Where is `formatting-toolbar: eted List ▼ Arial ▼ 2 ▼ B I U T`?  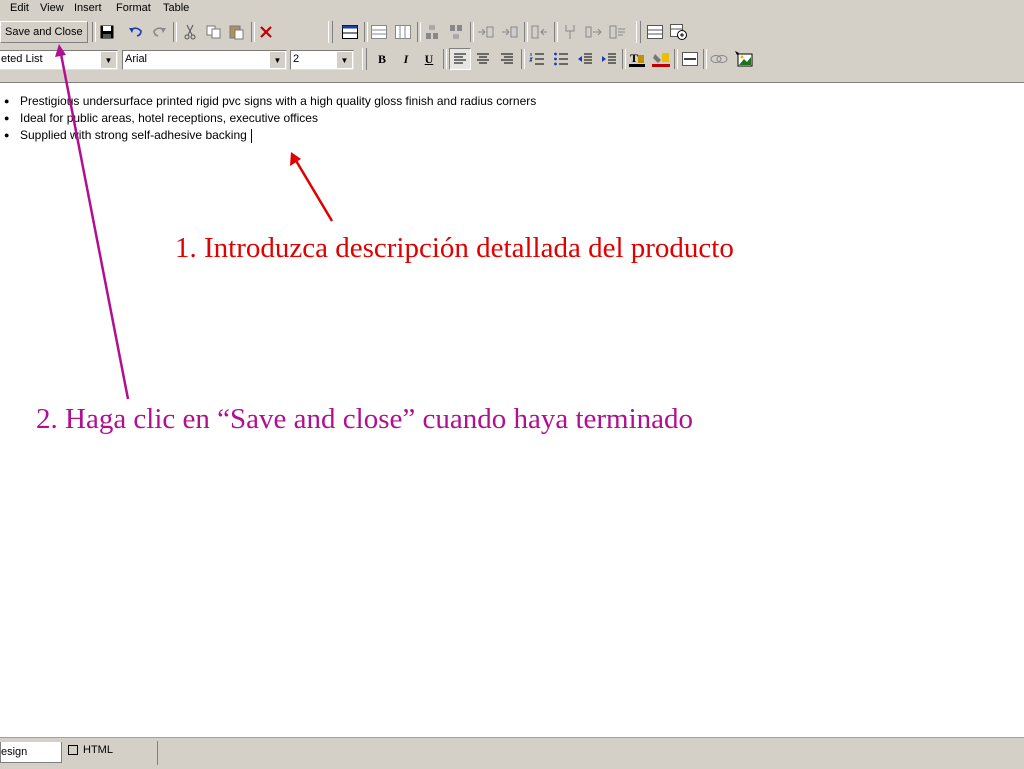
formatting-toolbar: eted List ▼ Arial ▼ 2 ▼ B I U T is located at coordinates (512, 60).